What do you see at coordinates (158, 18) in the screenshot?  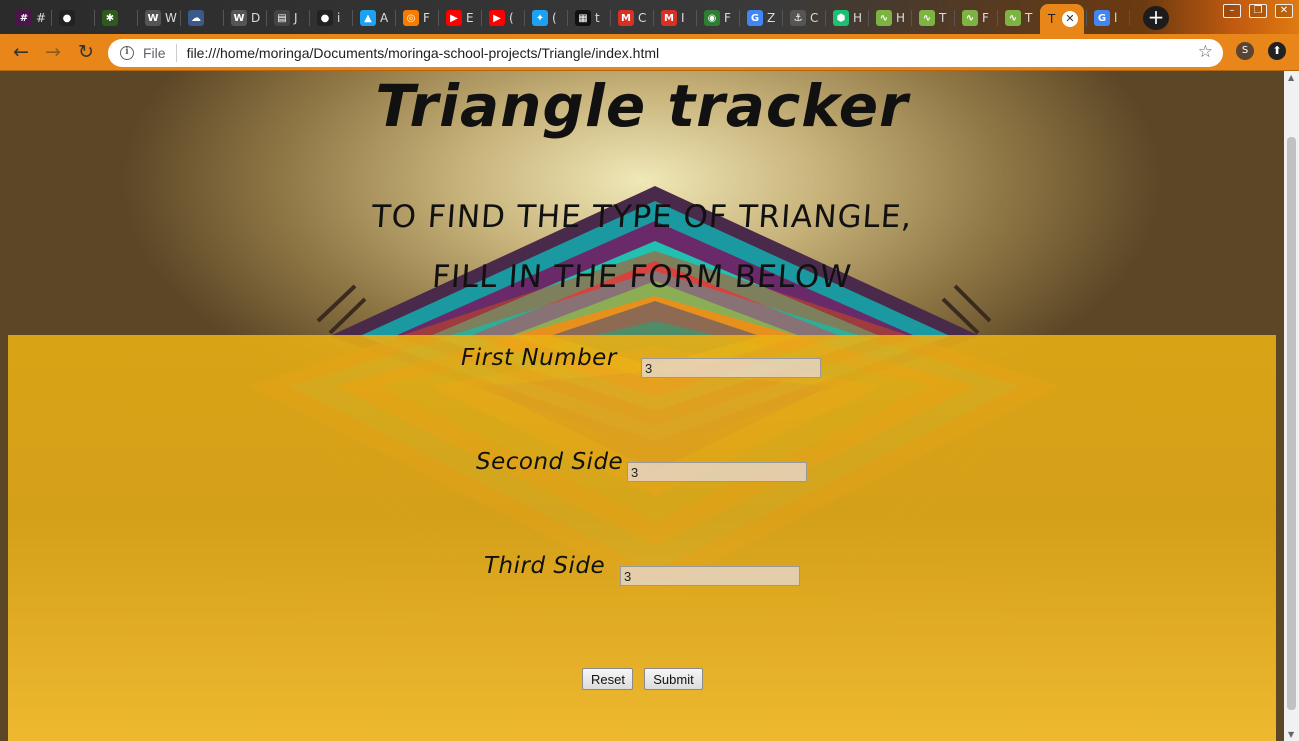 I see `browser-tab: WW` at bounding box center [158, 18].